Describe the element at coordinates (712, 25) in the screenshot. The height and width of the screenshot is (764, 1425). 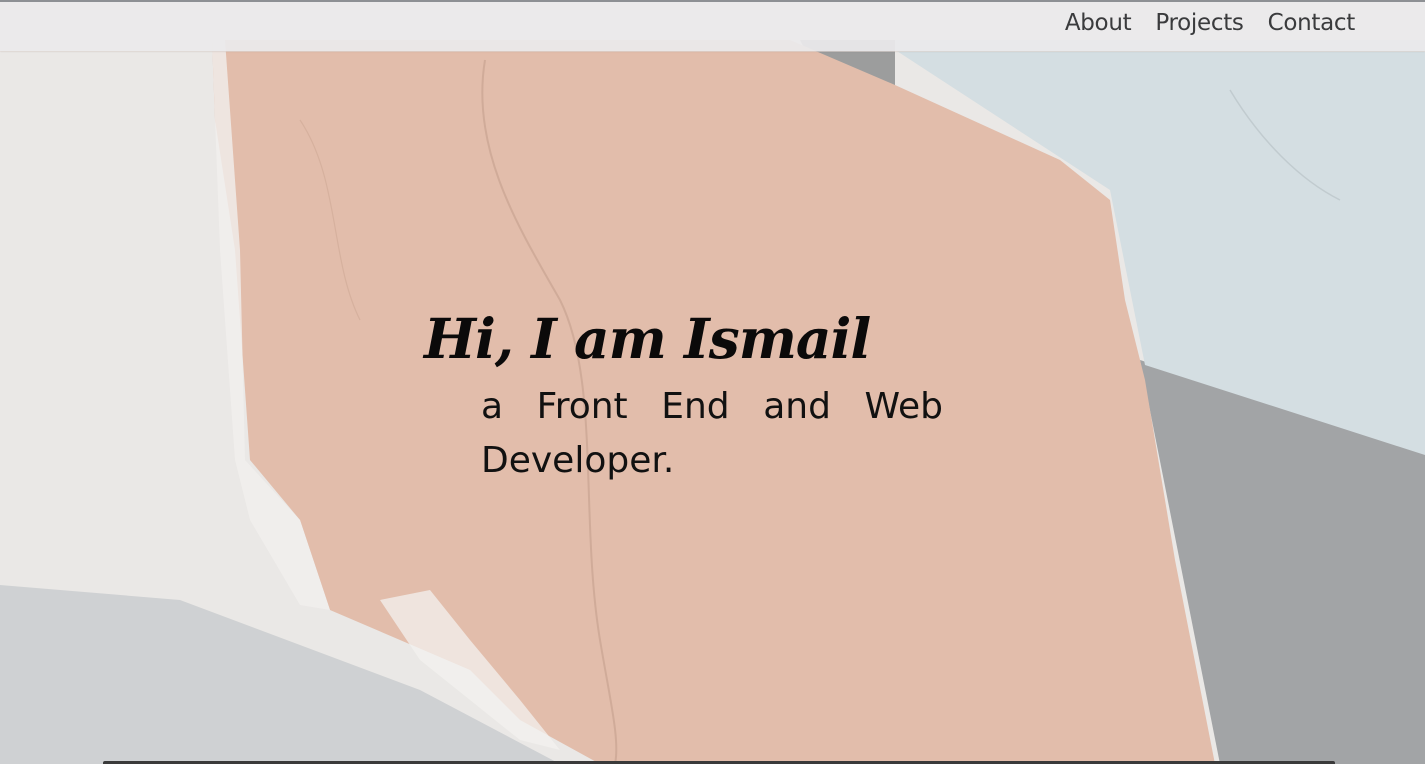
I see `top-navbar: About Projects Contact` at that location.